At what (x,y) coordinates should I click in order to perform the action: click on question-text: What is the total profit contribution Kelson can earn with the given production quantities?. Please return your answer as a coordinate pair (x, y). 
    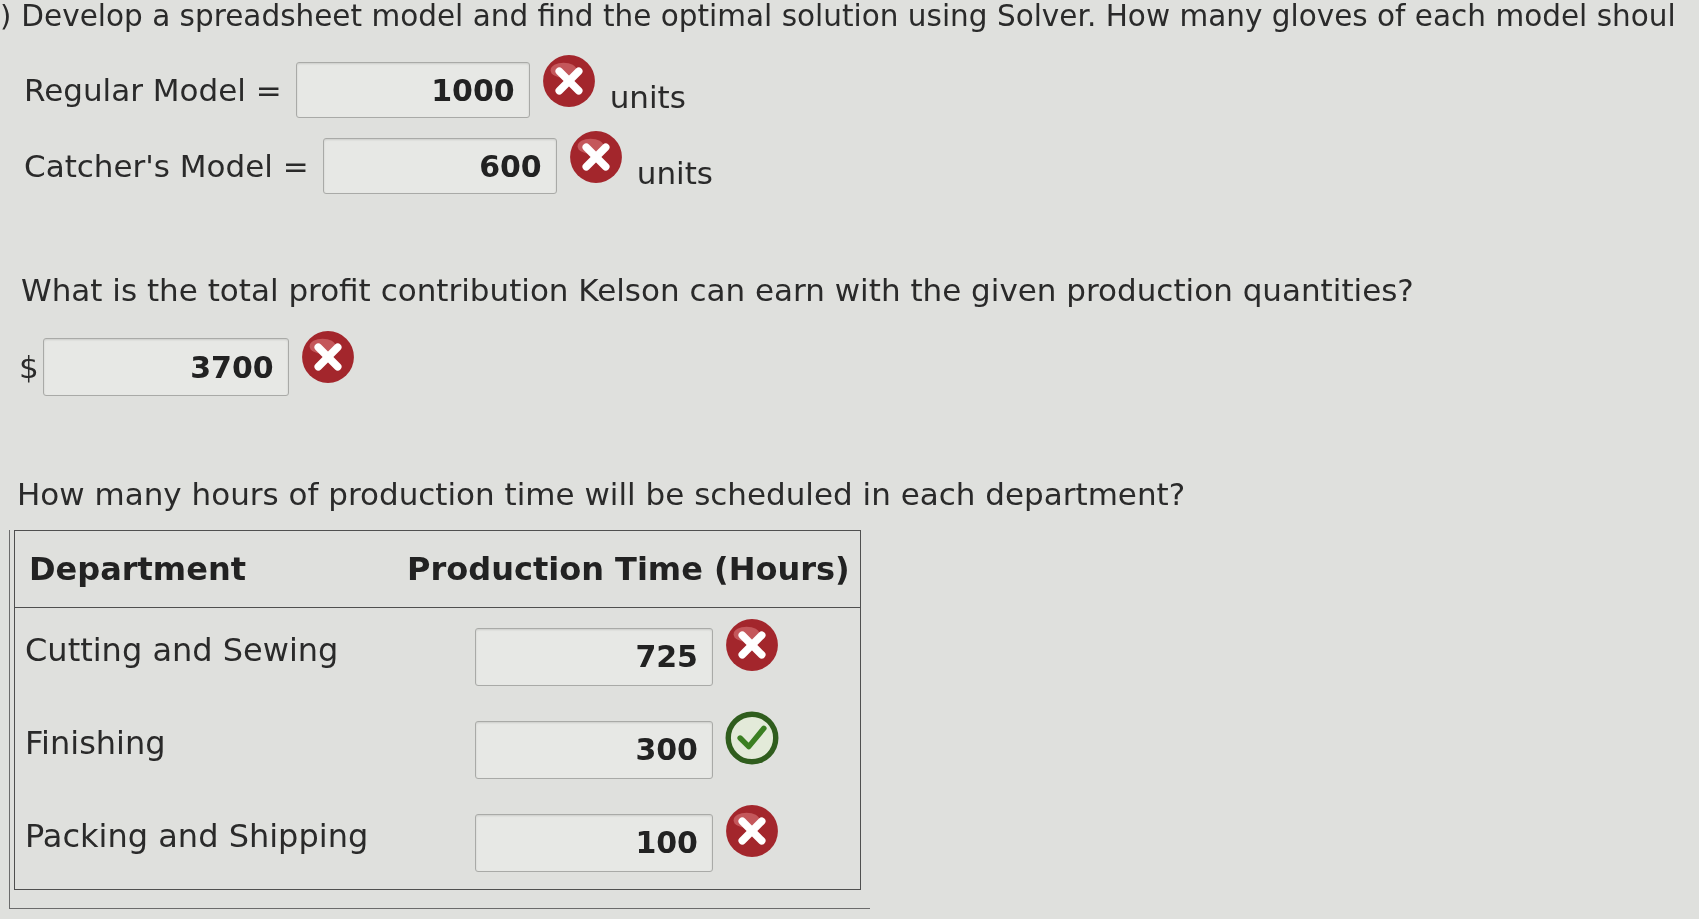
    Looking at the image, I should click on (717, 290).